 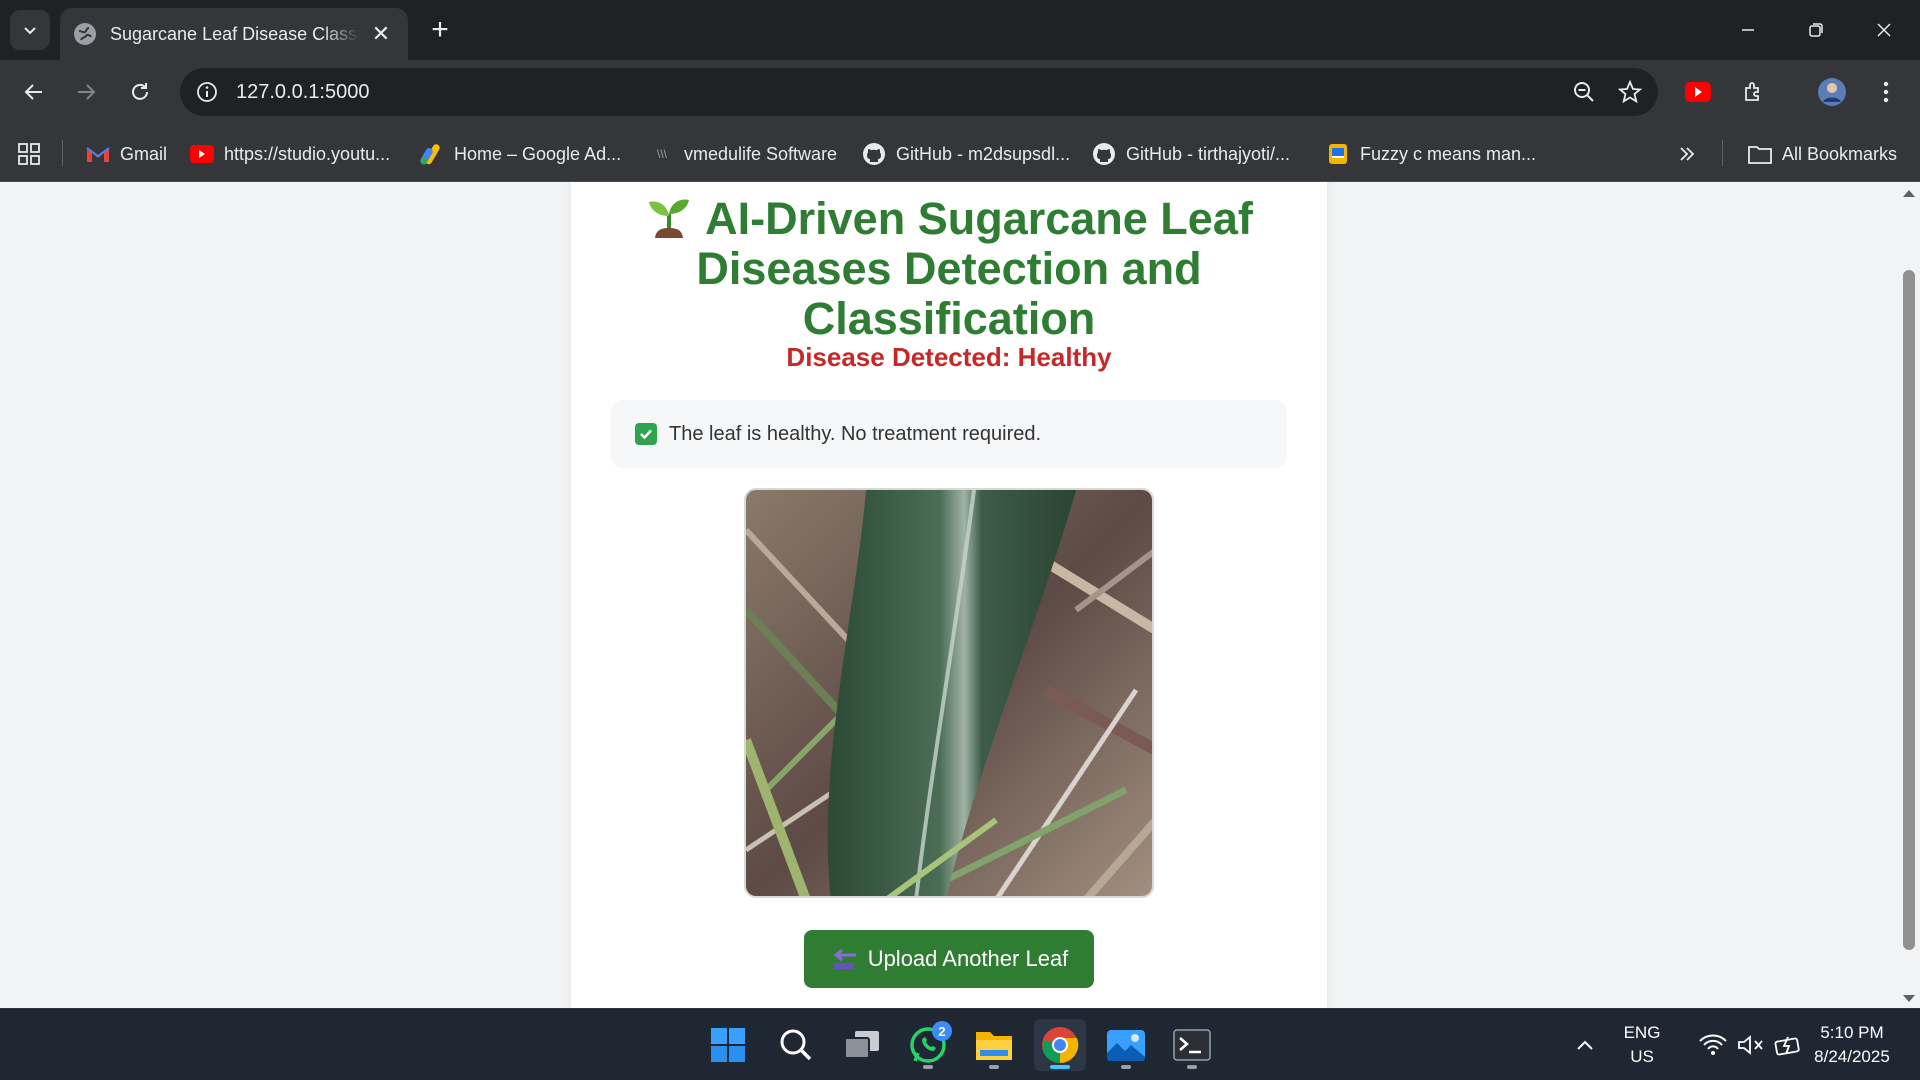 I want to click on back-arrow-icon, so click(x=844, y=958).